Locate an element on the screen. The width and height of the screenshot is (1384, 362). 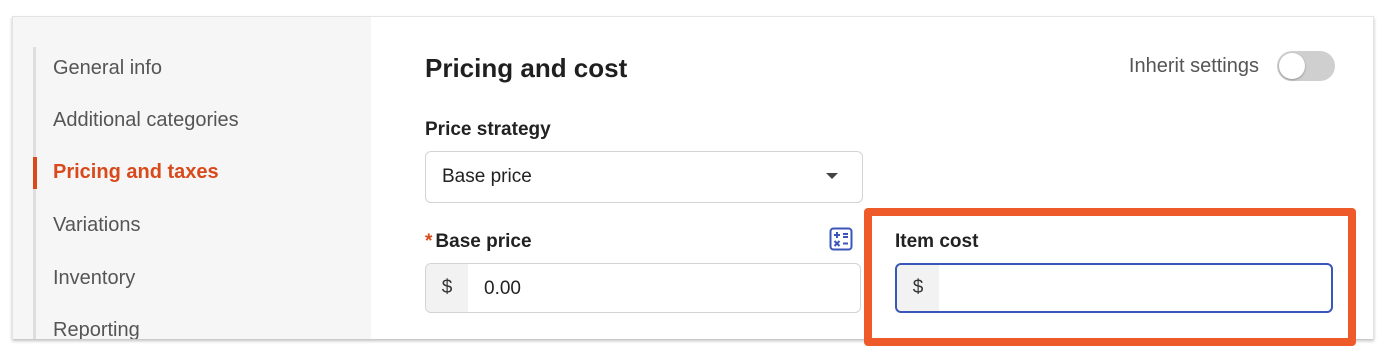
sidebar-track is located at coordinates (34, 193).